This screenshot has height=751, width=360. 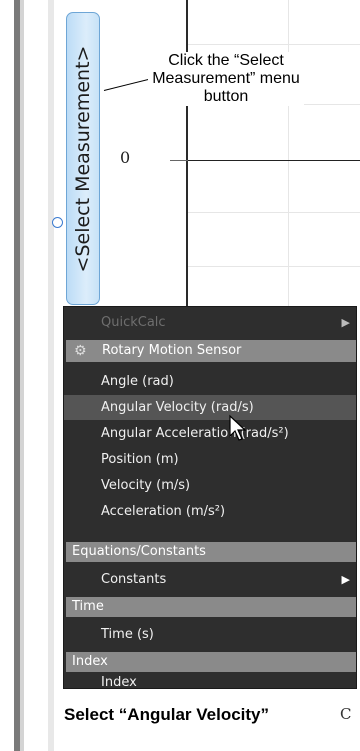 I want to click on select-measurement-label: <Select Measurement>, so click(x=83, y=158).